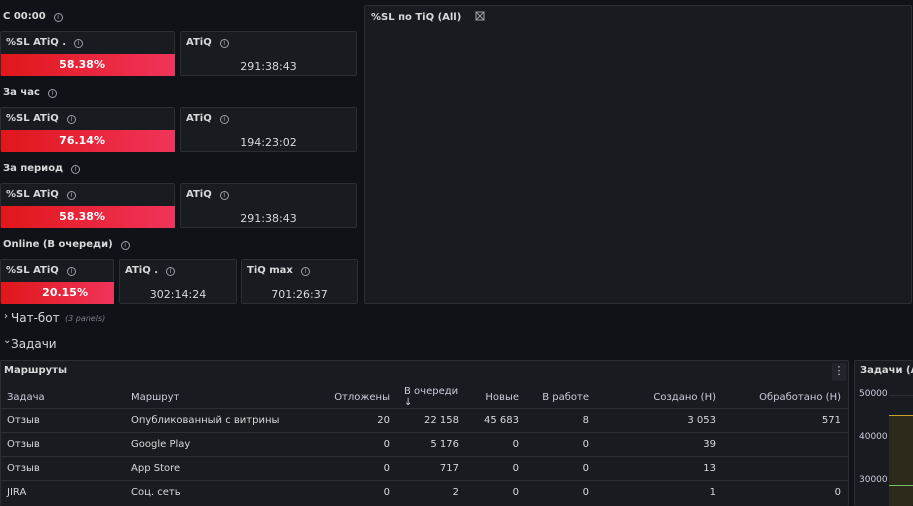 The height and width of the screenshot is (506, 913). Describe the element at coordinates (480, 17) in the screenshot. I see `no-data-icon` at that location.